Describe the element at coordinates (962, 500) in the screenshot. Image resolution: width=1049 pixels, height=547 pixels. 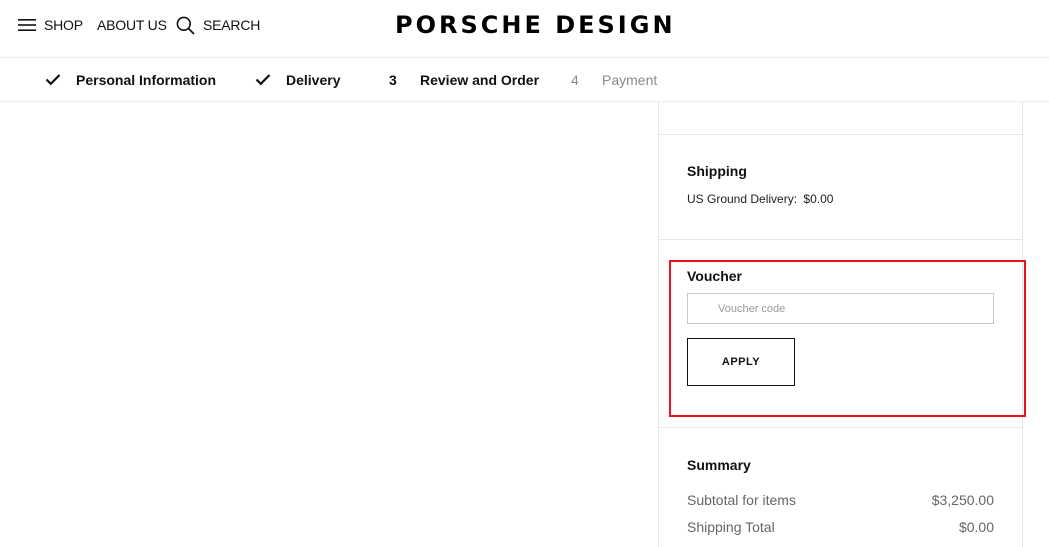
I see `summary-row-value: $3,250.00` at that location.